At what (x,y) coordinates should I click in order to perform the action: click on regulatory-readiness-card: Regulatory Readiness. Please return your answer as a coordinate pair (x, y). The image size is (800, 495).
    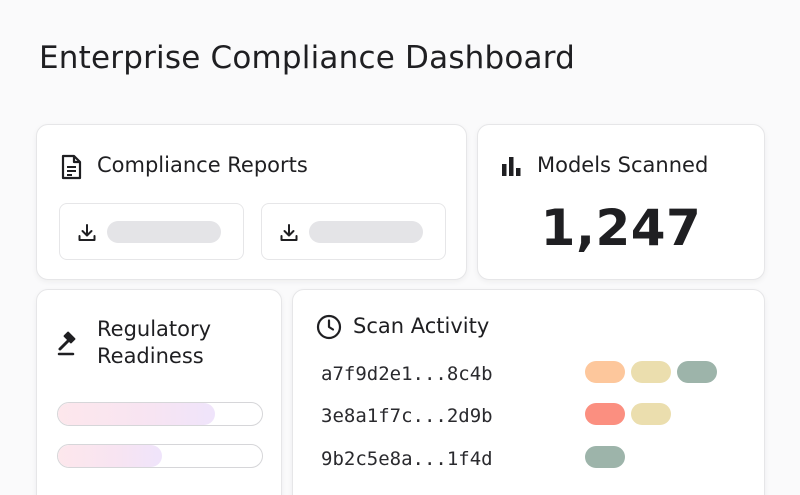
    Looking at the image, I should click on (159, 392).